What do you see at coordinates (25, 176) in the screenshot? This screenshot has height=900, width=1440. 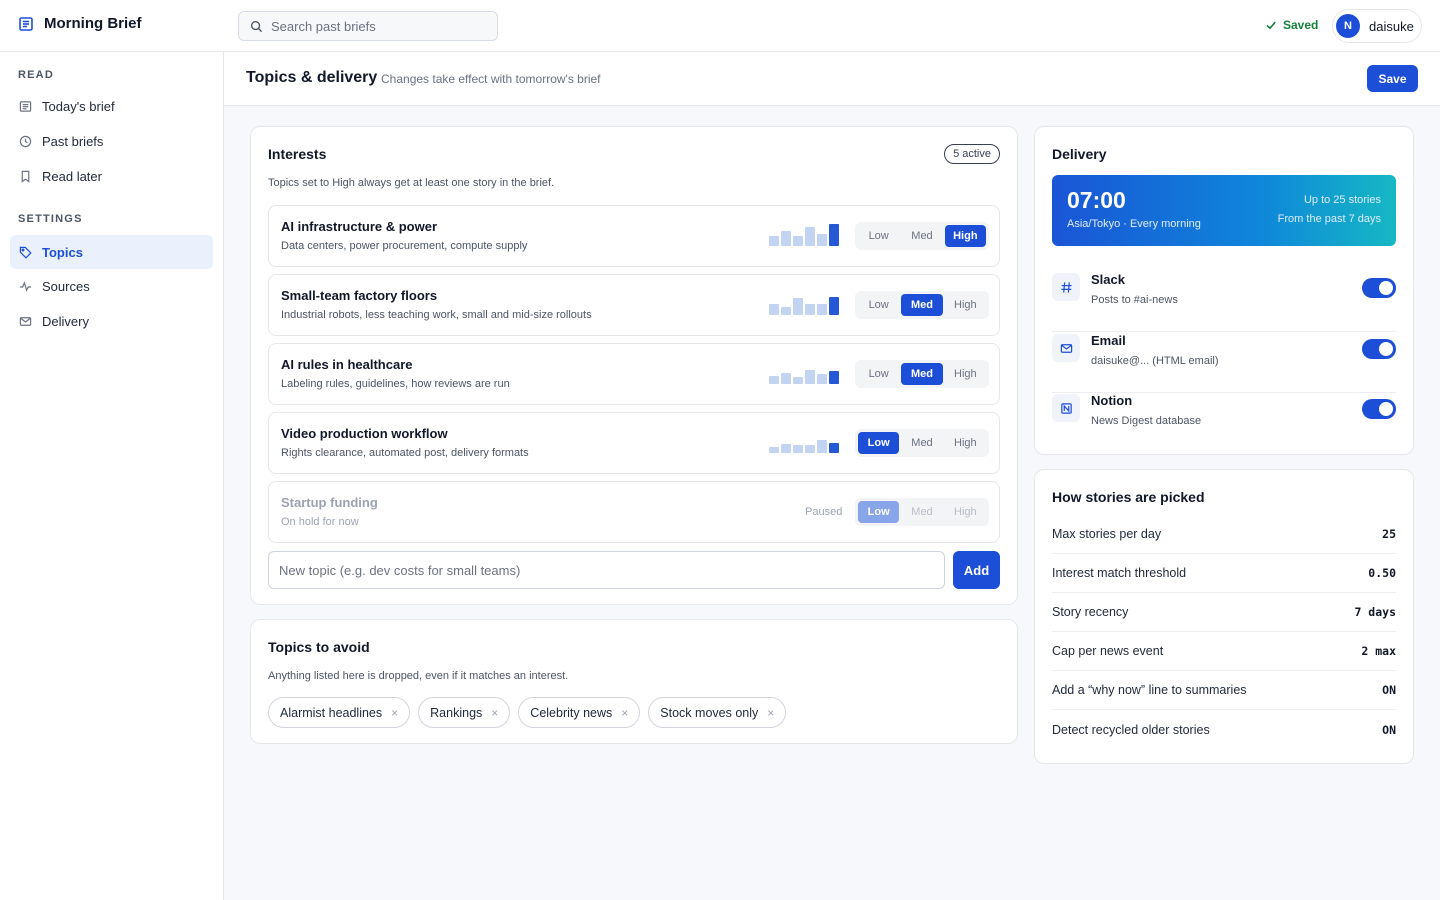 I see `bookmark-icon` at bounding box center [25, 176].